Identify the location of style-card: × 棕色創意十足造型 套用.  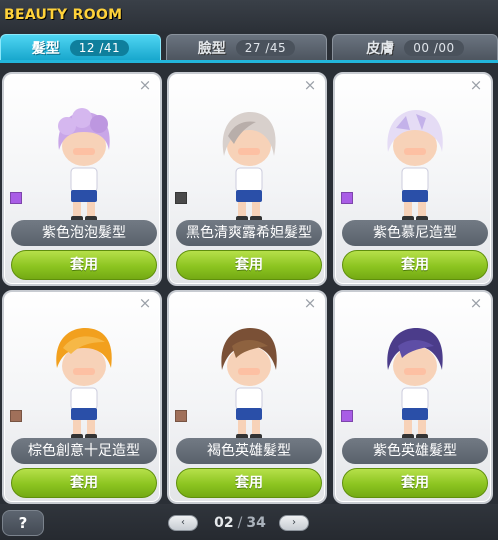
(82, 397).